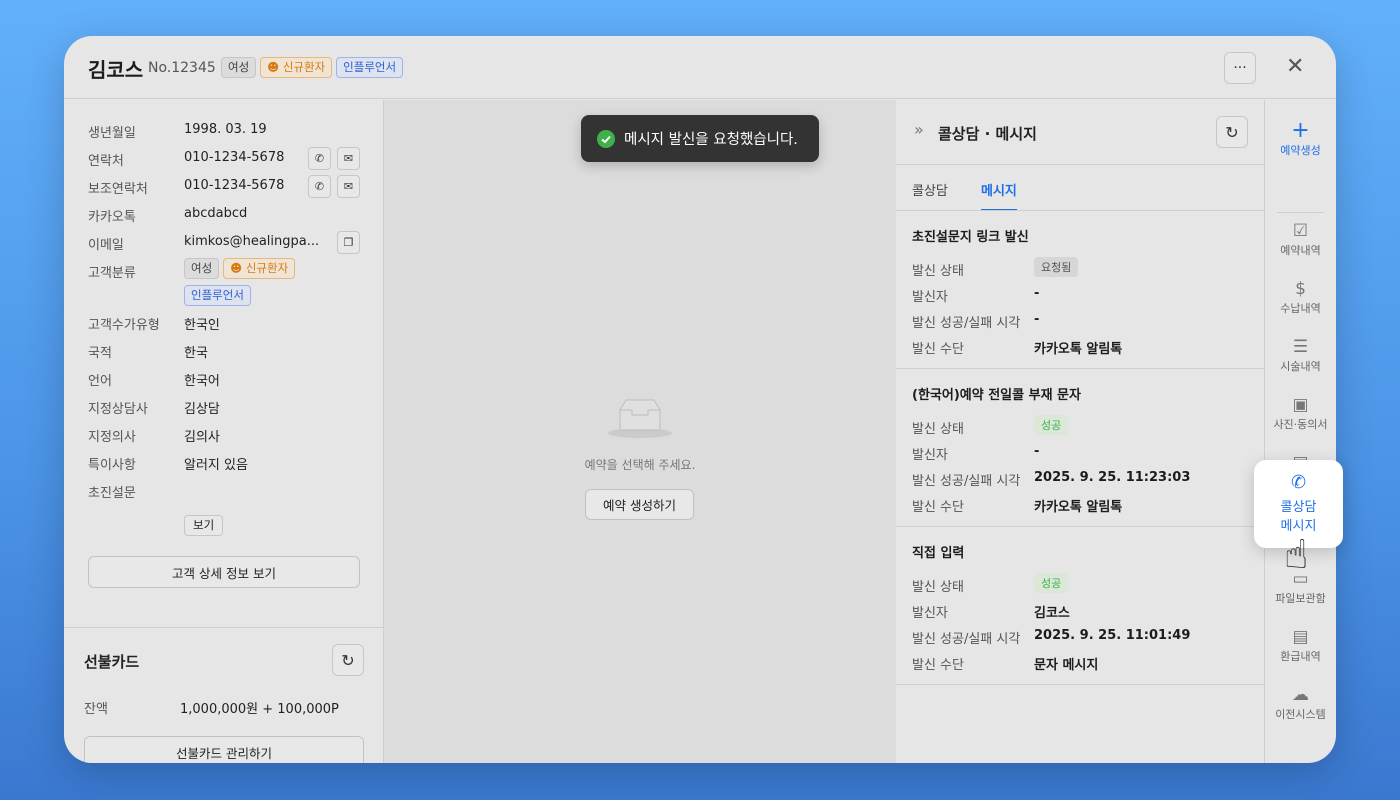 This screenshot has height=800, width=1400. I want to click on info-label: 카카오톡, so click(112, 217).